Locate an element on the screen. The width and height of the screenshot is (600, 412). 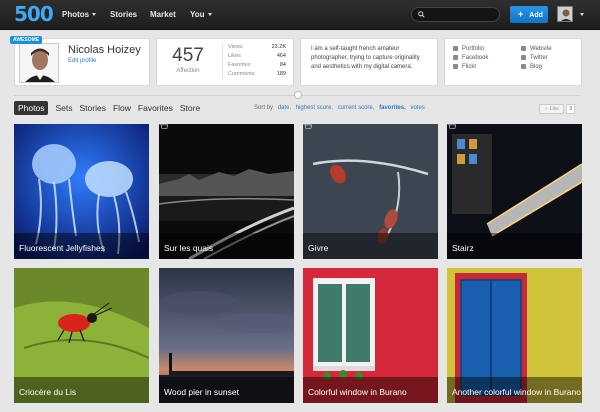
twitter-link: Twitter is located at coordinates (536, 57).